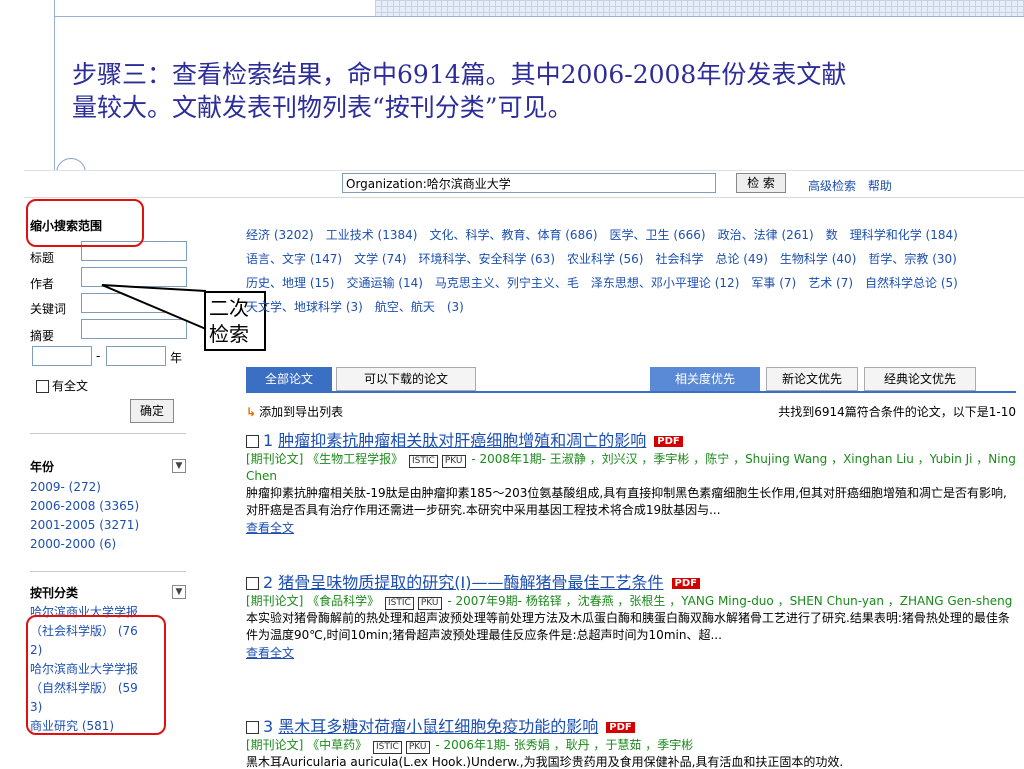 The height and width of the screenshot is (769, 1024). What do you see at coordinates (818, 259) in the screenshot?
I see `category-link: 生物科学 (40)` at bounding box center [818, 259].